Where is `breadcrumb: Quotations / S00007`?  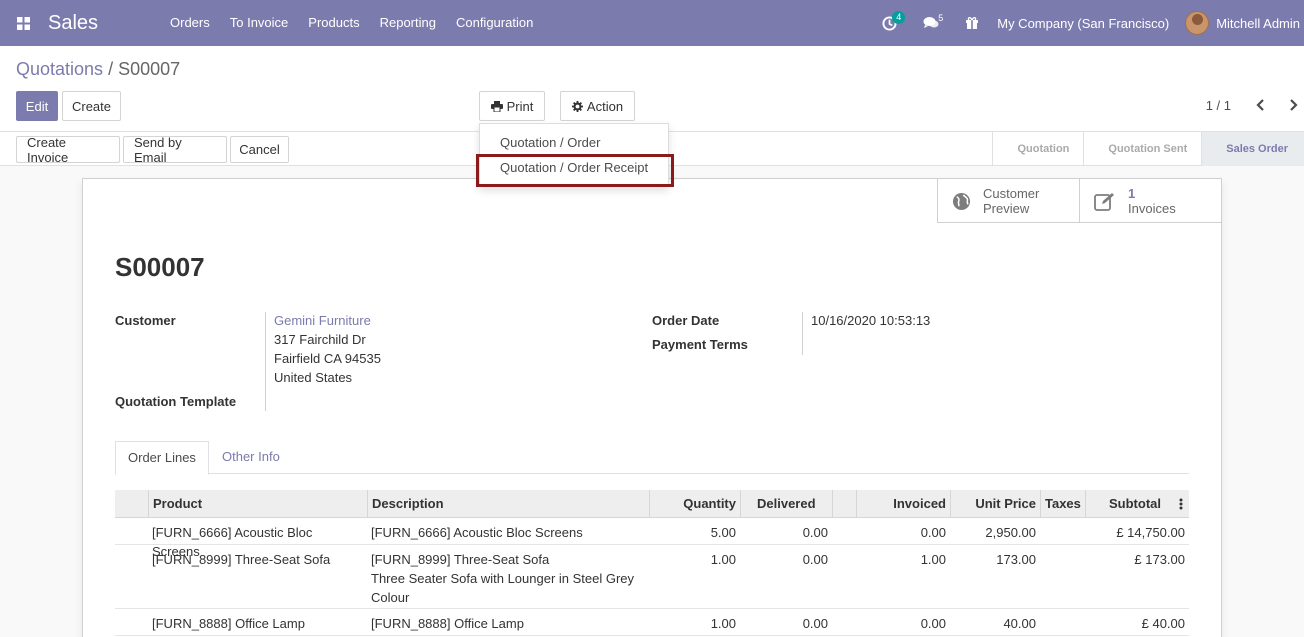
breadcrumb: Quotations / S00007 is located at coordinates (98, 69).